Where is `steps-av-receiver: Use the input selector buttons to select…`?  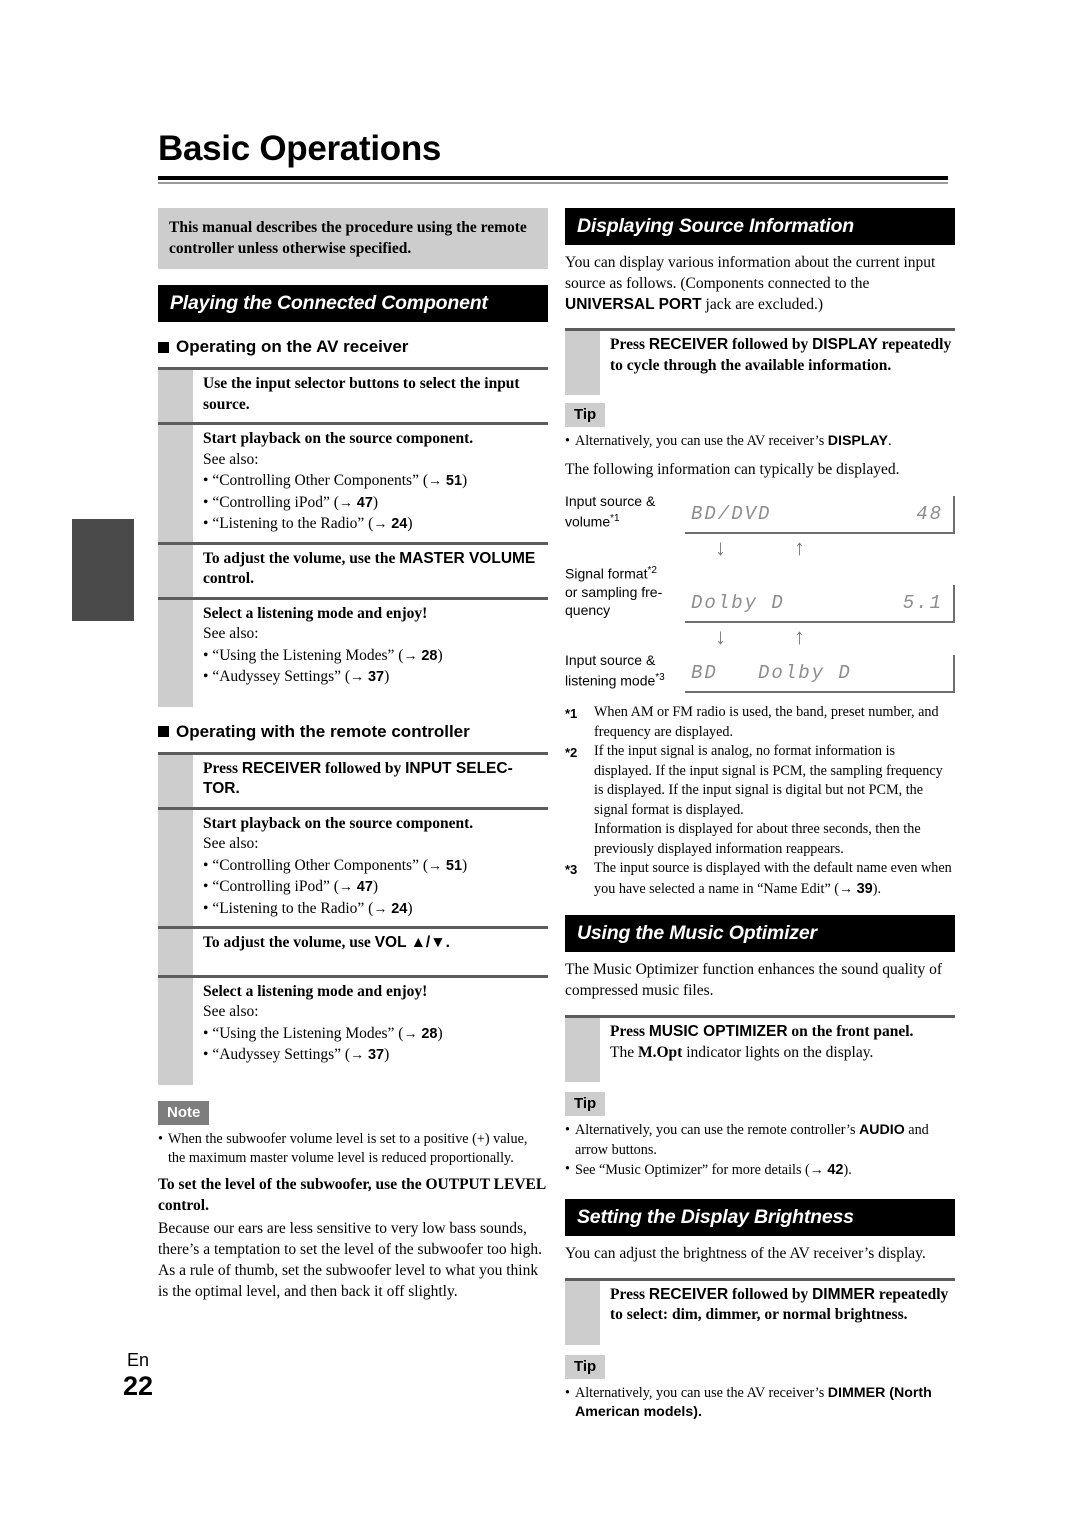
steps-av-receiver: Use the input selector buttons to select… is located at coordinates (353, 537).